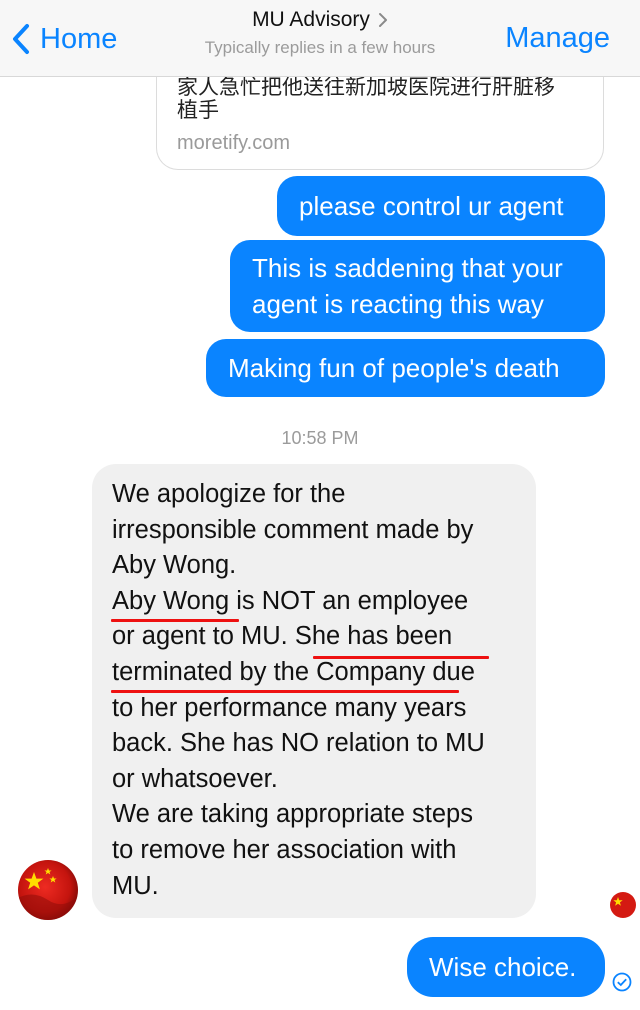  What do you see at coordinates (79, 38) in the screenshot?
I see `back-button-label: Home` at bounding box center [79, 38].